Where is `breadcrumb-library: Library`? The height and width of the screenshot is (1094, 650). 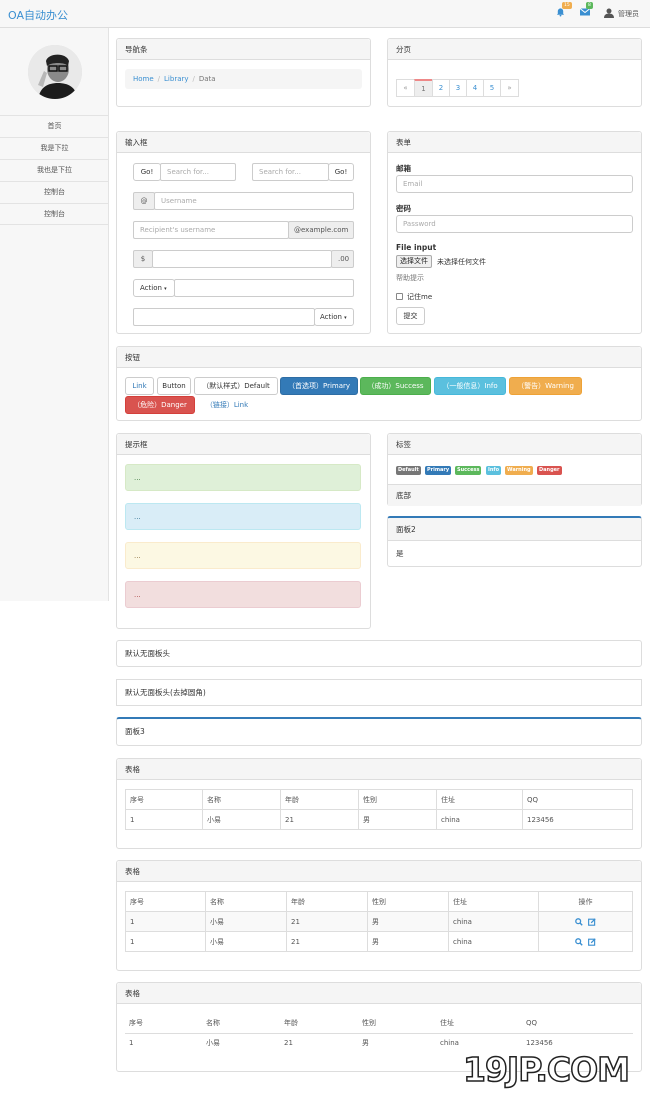
breadcrumb-library: Library is located at coordinates (176, 79).